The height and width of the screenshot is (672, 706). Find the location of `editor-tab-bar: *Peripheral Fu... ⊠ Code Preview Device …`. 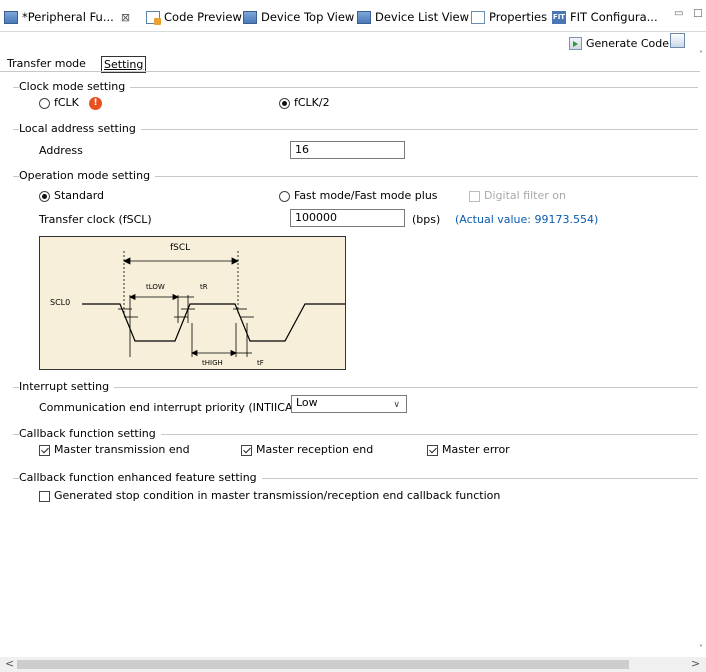

editor-tab-bar: *Peripheral Fu... ⊠ Code Preview Device … is located at coordinates (353, 16).